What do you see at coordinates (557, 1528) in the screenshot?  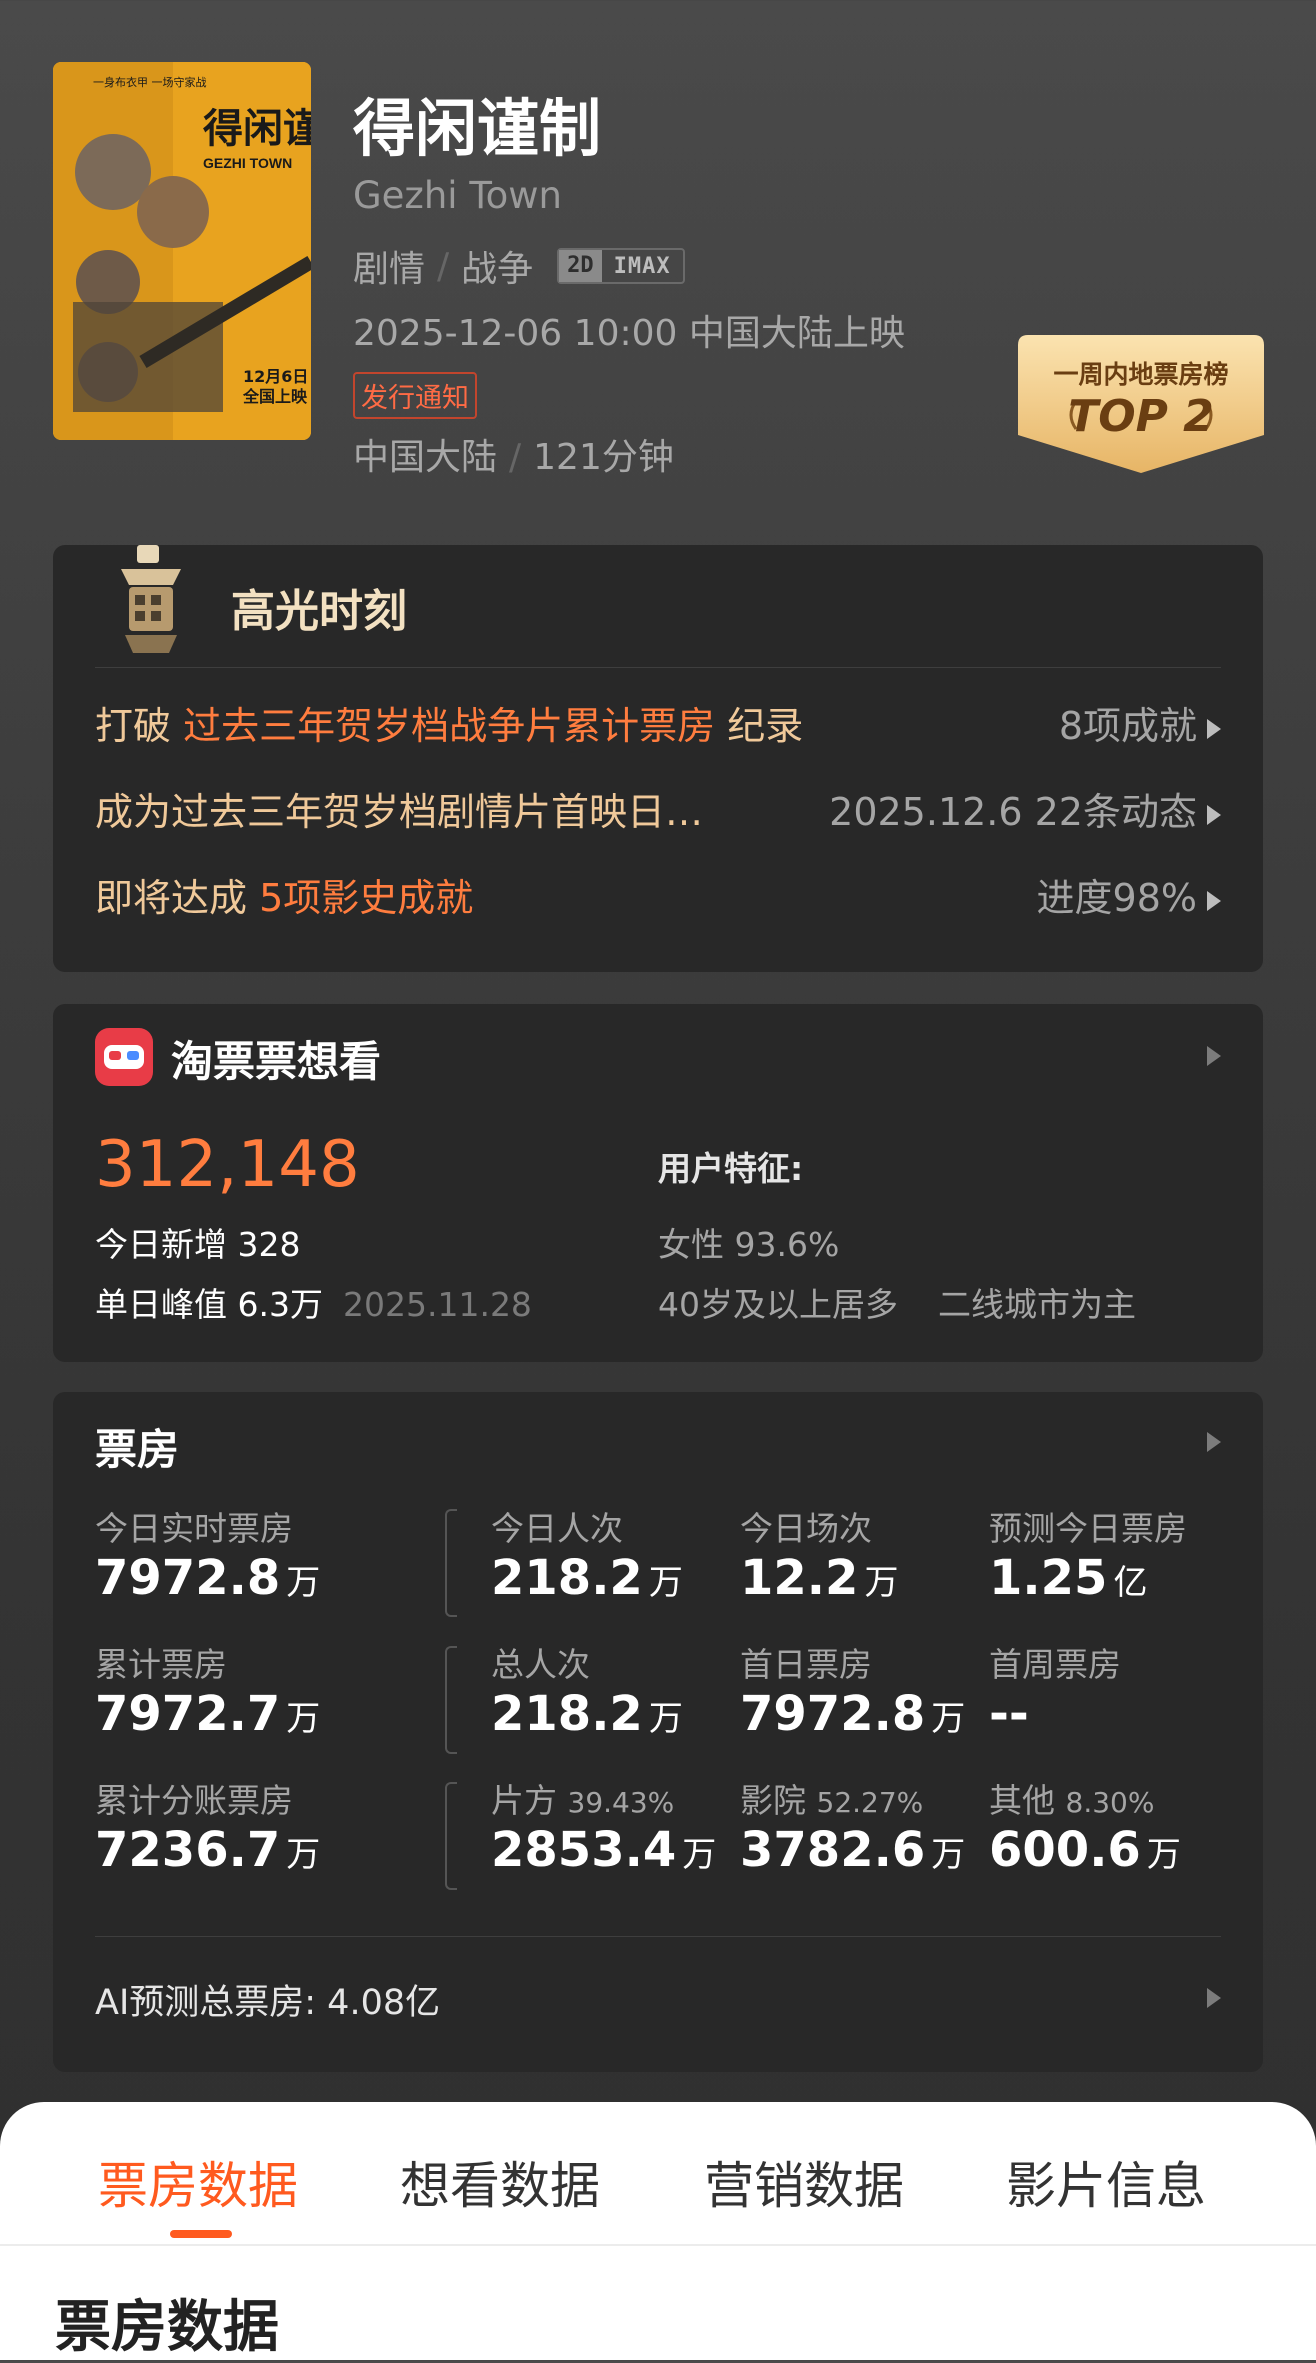 I see `stat-label: 今日人次` at bounding box center [557, 1528].